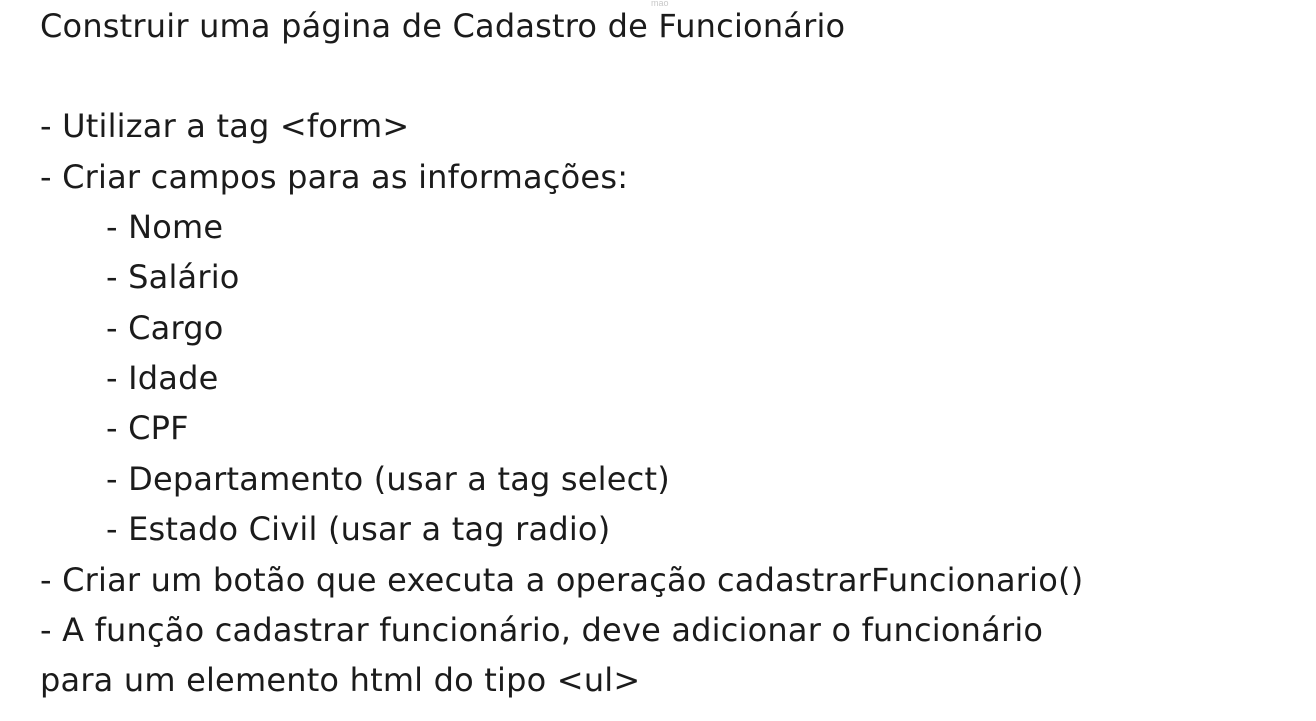 The image size is (1316, 721). What do you see at coordinates (165, 328) in the screenshot?
I see `field-item-cargo: - Cargo` at bounding box center [165, 328].